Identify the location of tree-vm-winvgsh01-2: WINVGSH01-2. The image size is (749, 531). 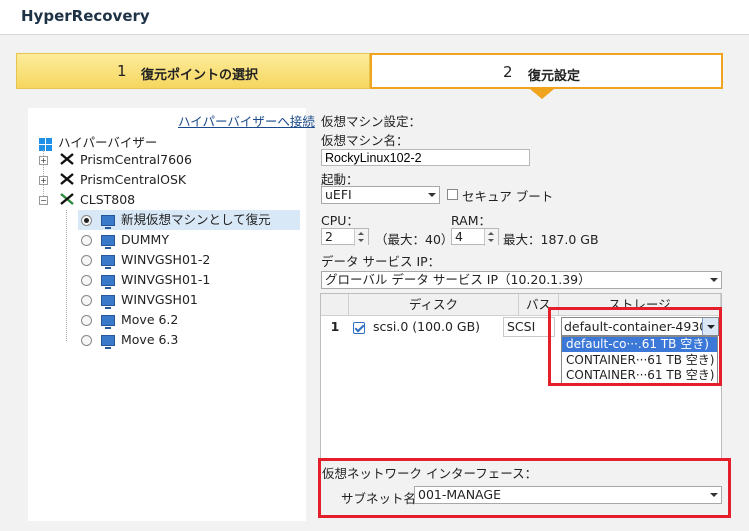
(144, 260).